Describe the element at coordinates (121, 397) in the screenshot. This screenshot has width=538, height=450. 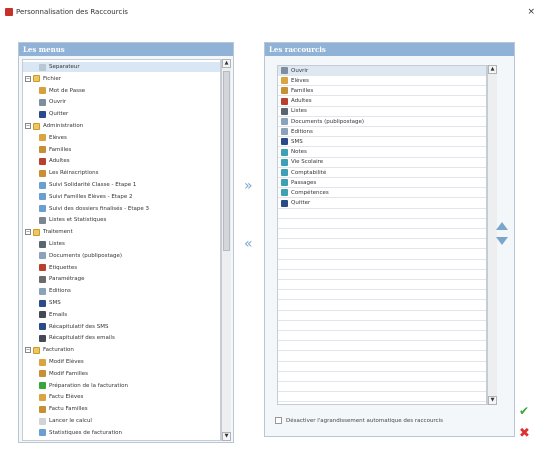
I see `menu-item: Factu Elèves` at that location.